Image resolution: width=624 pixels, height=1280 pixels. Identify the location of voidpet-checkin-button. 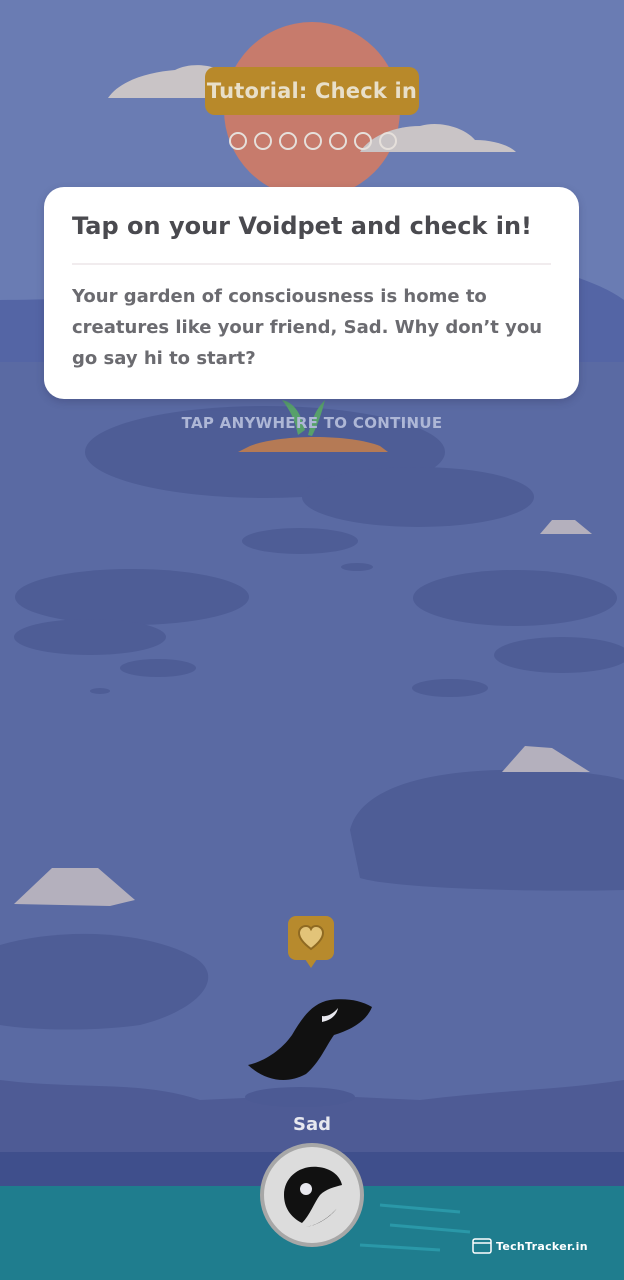
(312, 1195).